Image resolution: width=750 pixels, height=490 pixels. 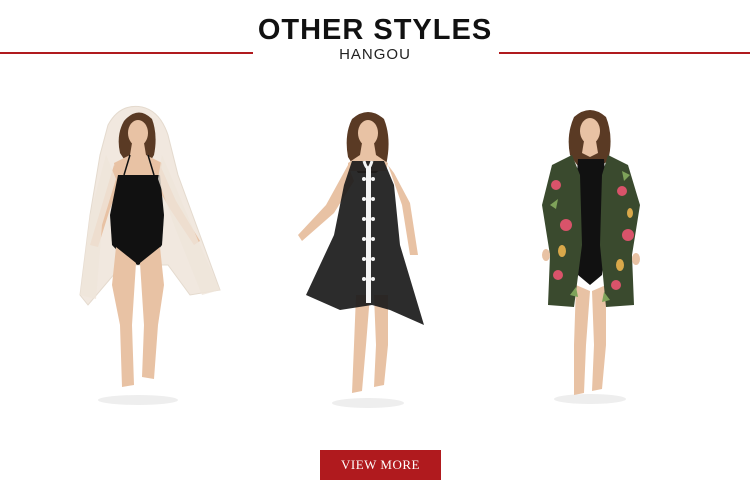 I want to click on view-more-button: VIEW MORE, so click(x=380, y=465).